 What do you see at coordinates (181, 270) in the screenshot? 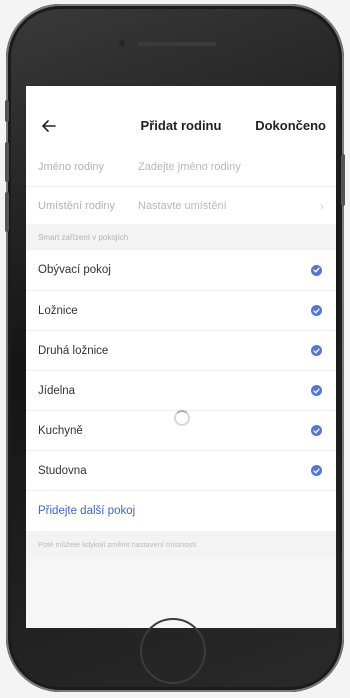
I see `room-item: Obývací pokoj` at bounding box center [181, 270].